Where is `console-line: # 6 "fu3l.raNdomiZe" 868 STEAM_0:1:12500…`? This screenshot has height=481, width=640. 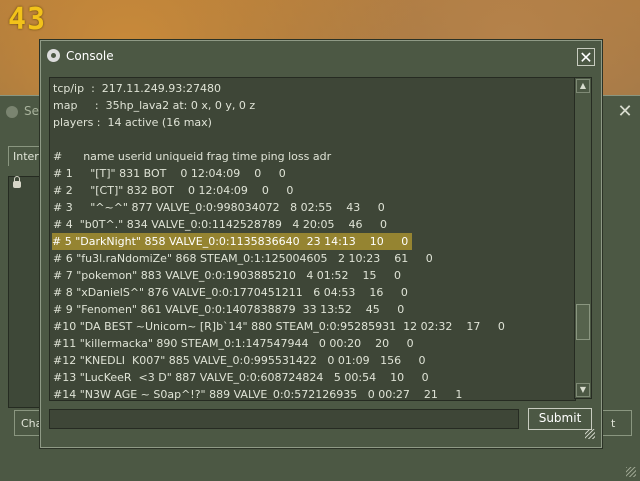 console-line: # 6 "fu3l.raNdomiZe" 868 STEAM_0:1:12500… is located at coordinates (243, 258).